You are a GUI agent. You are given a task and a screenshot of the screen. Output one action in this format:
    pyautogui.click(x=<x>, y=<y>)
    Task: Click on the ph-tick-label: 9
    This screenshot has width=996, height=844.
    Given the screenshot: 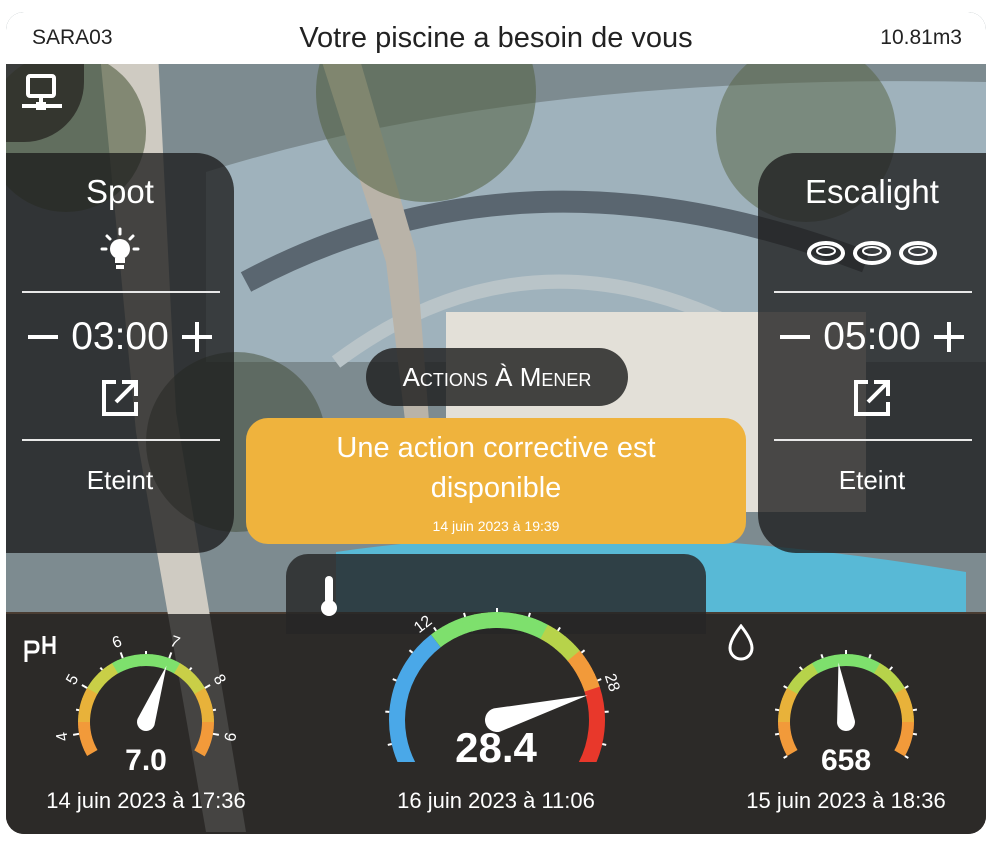 What is the action you would take?
    pyautogui.click(x=229, y=737)
    